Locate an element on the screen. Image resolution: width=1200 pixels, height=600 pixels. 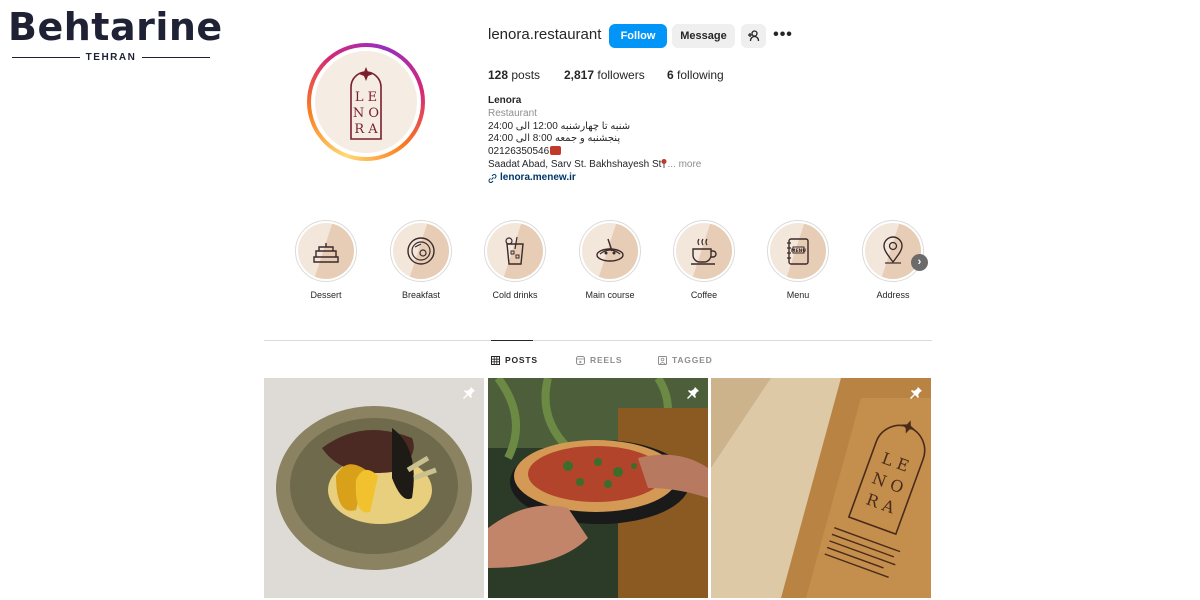
highlight-label: Address is located at coordinates (893, 295).